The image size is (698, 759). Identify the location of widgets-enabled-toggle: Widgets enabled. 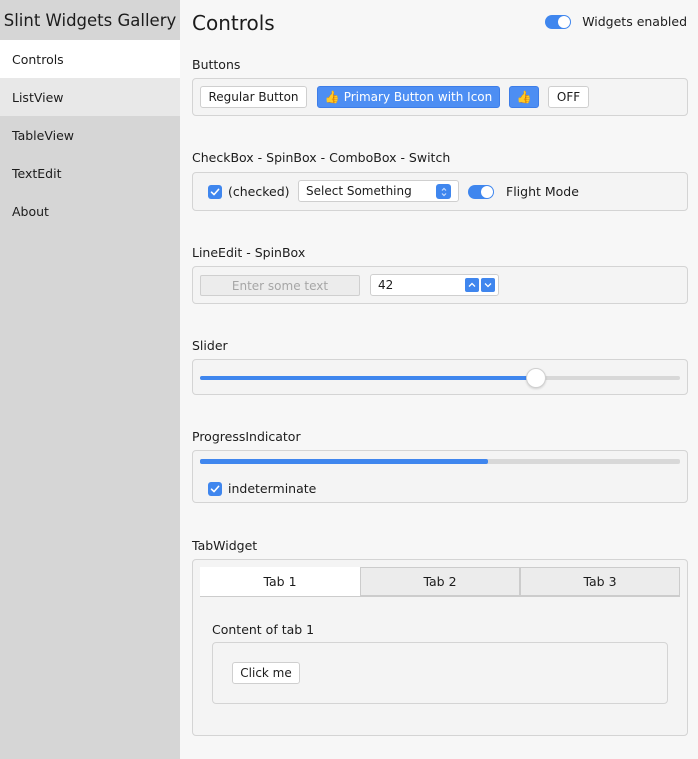
(616, 21).